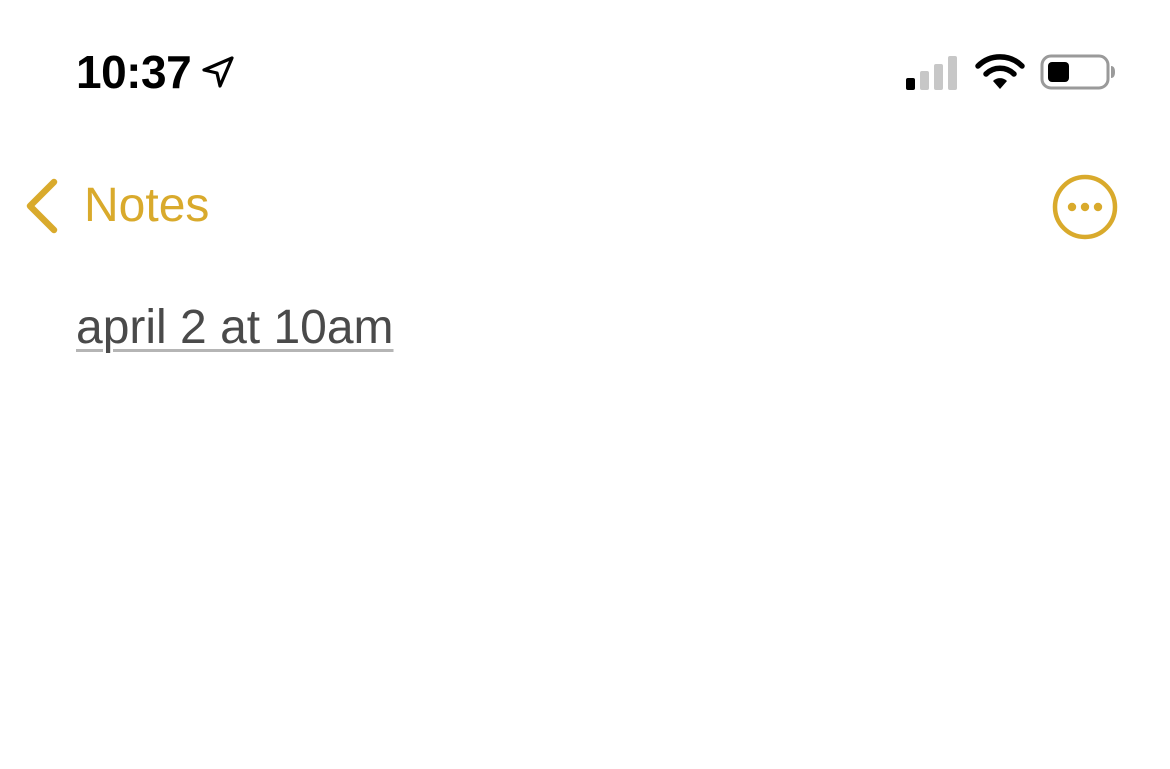 The image size is (1170, 769). I want to click on chevron-left-icon, so click(43, 206).